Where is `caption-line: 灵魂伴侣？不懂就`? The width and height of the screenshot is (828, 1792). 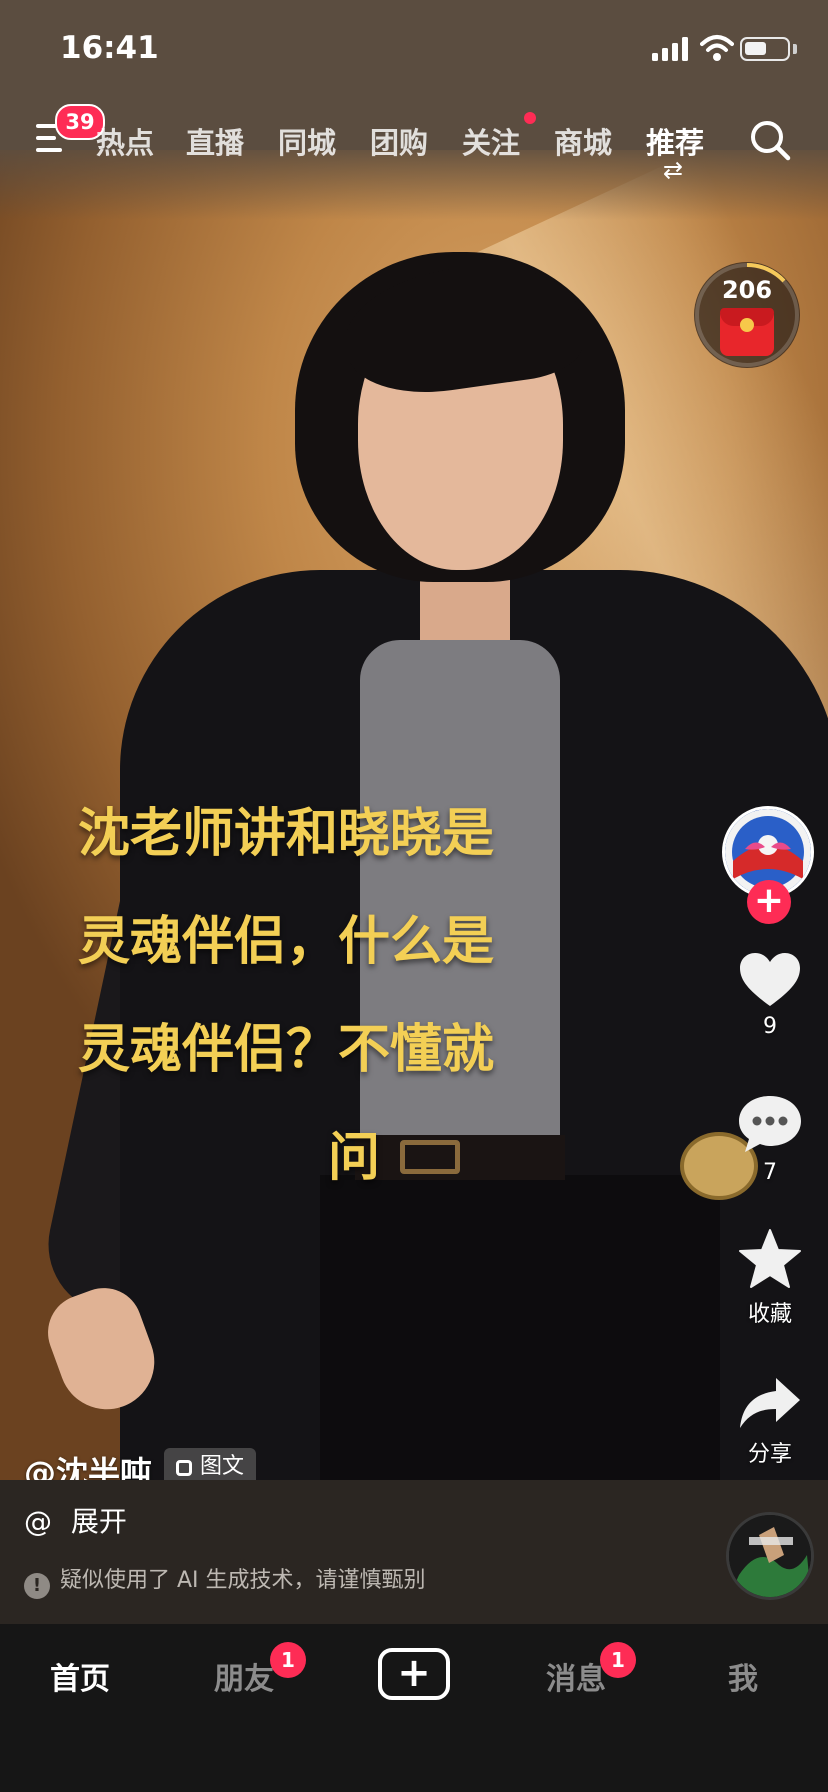 caption-line: 灵魂伴侣？不懂就 is located at coordinates (286, 1050).